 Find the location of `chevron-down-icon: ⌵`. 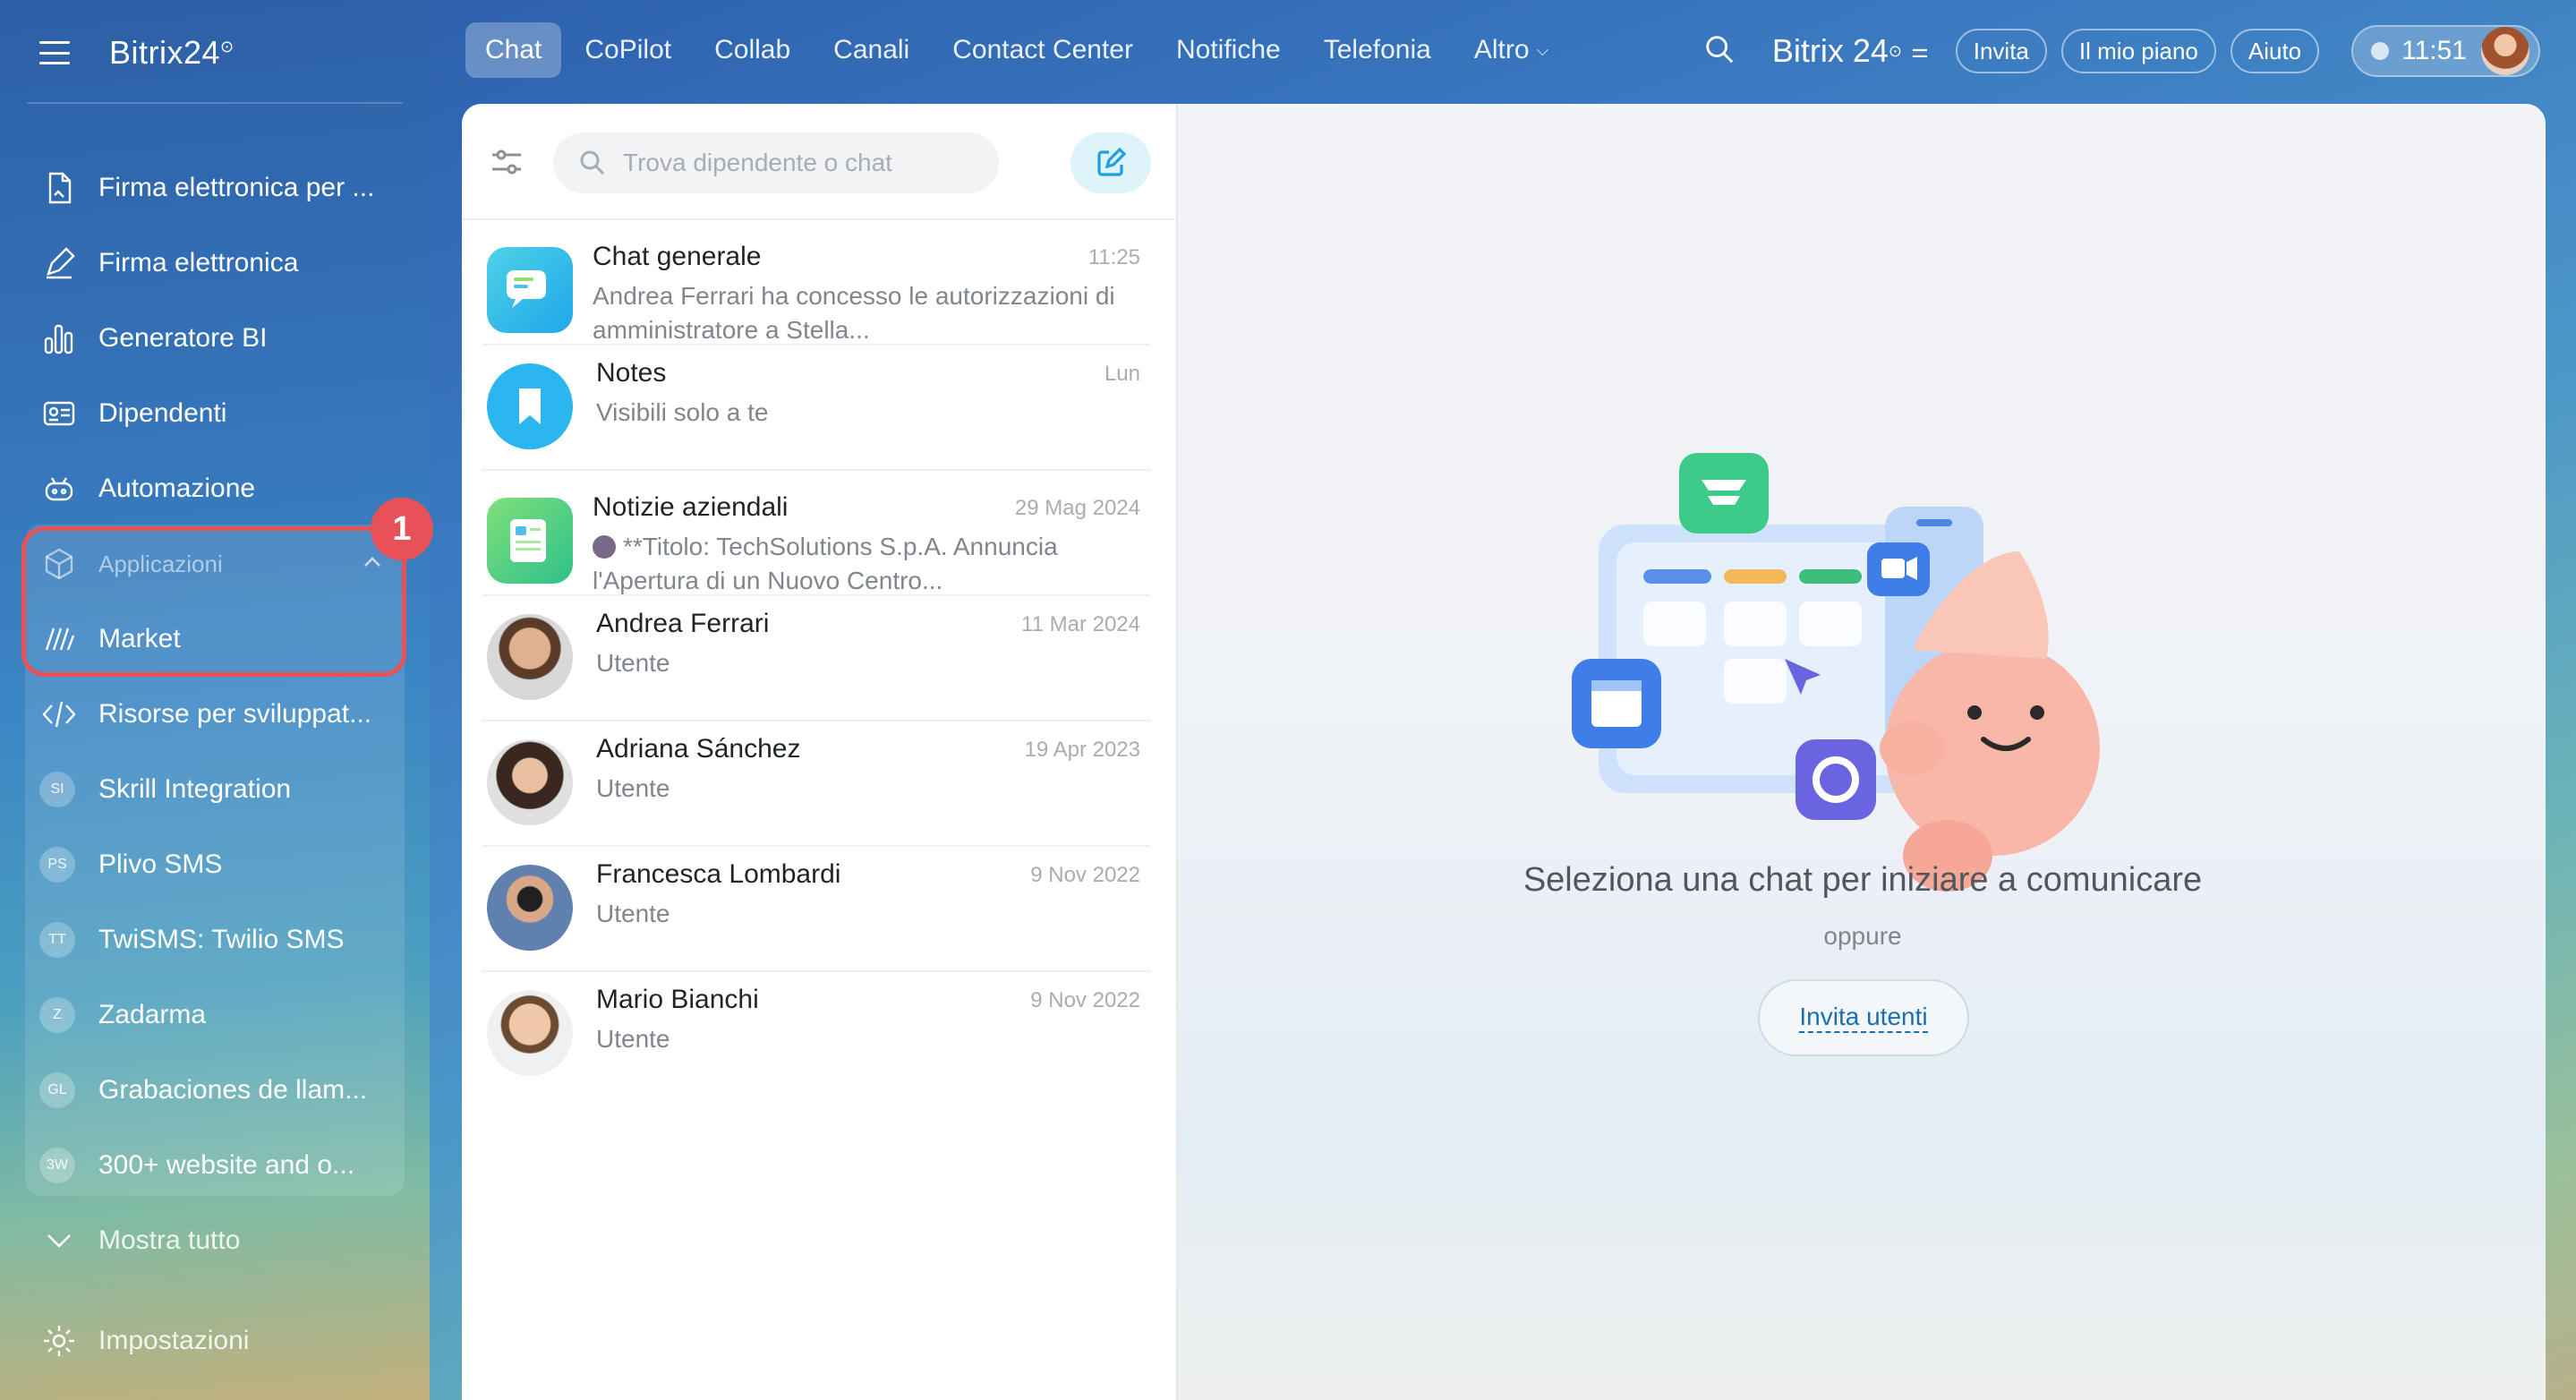

chevron-down-icon: ⌵ is located at coordinates (1542, 50).